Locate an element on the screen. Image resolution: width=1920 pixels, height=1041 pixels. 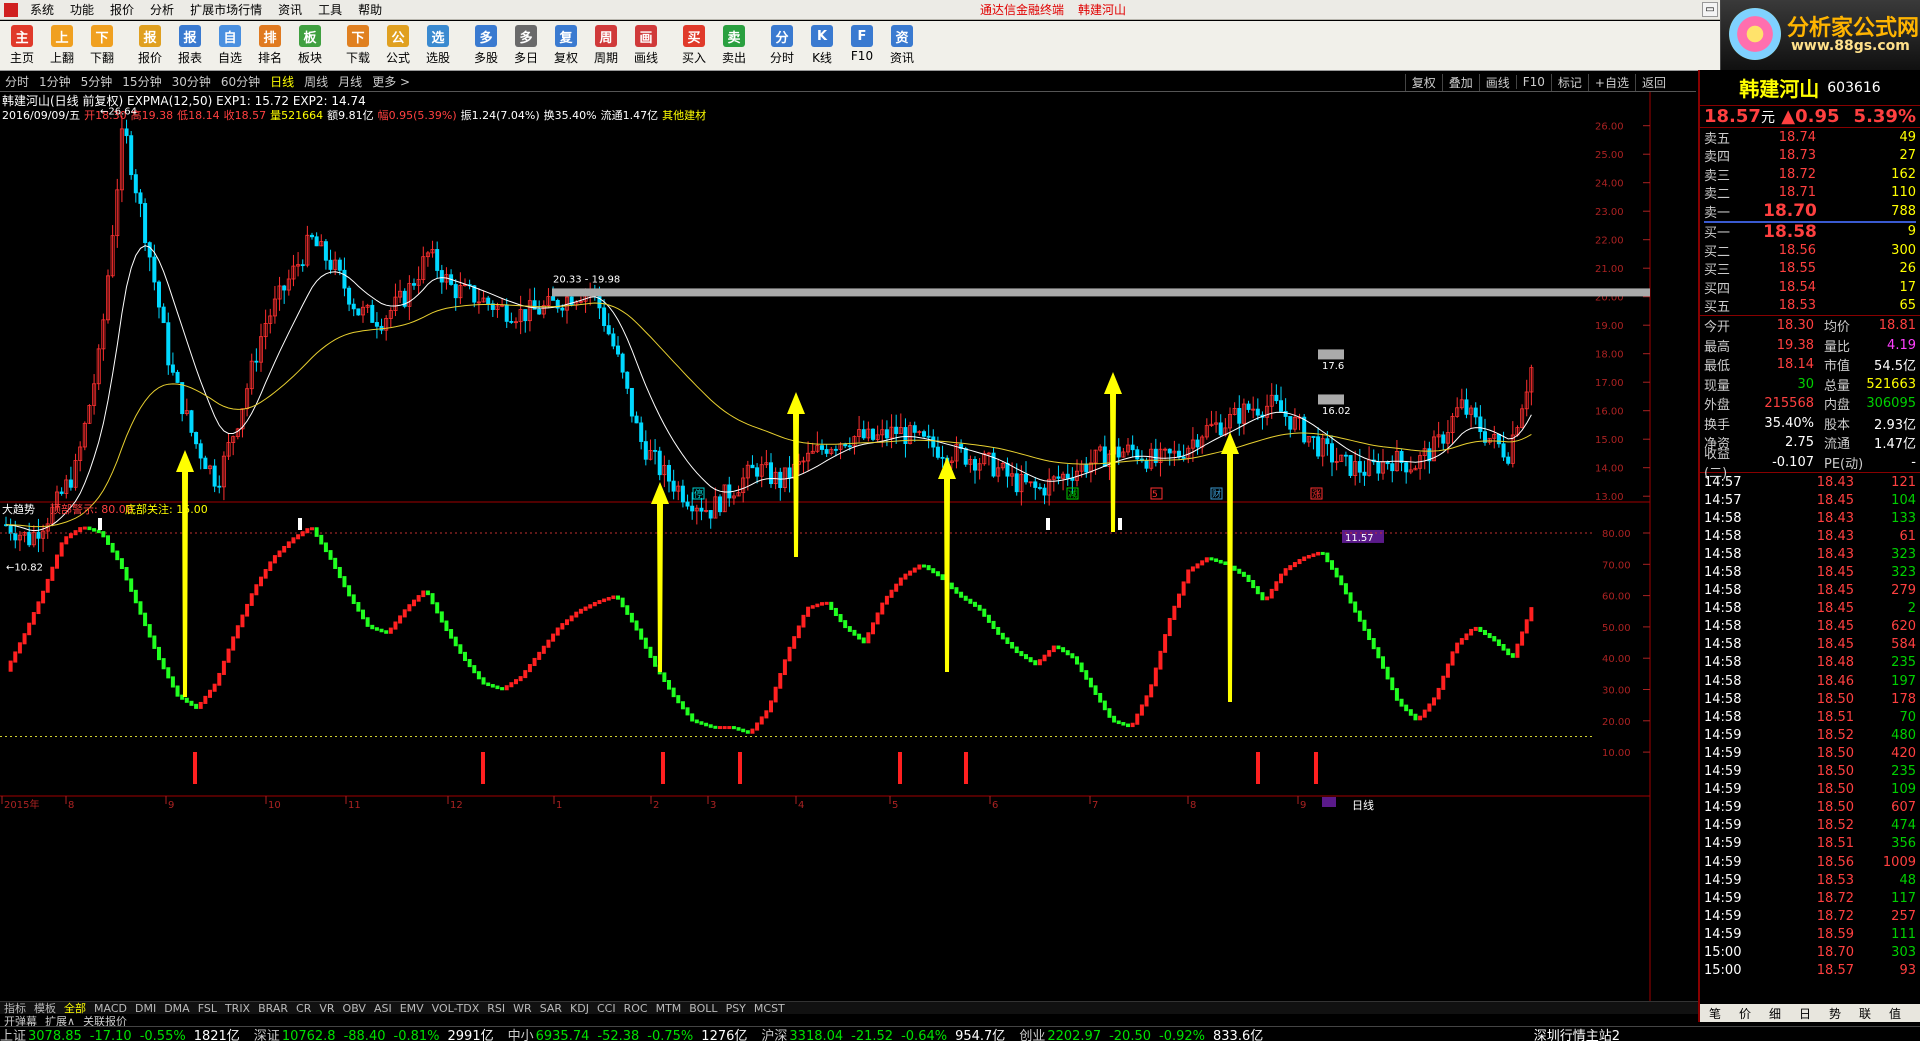
bid-row: 买二 18.56 300 is located at coordinates (1810, 250).